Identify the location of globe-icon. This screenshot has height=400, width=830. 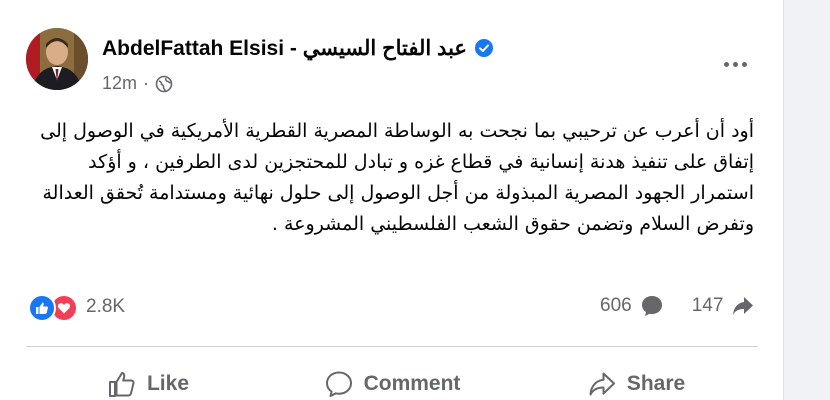
(164, 84).